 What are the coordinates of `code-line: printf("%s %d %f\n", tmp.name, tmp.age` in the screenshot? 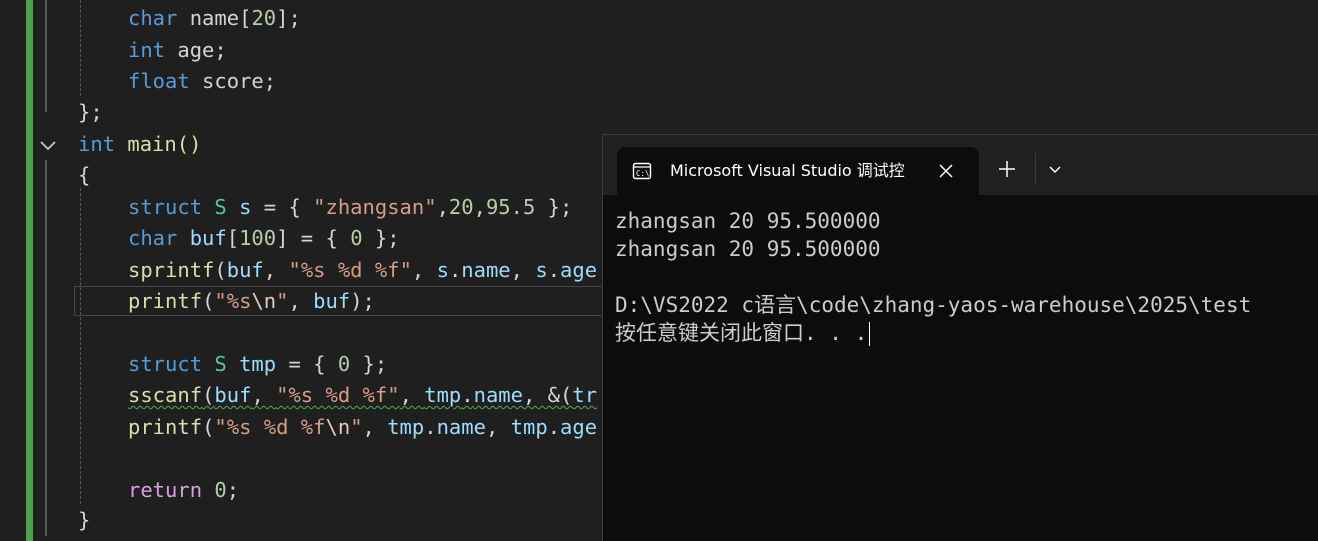 It's located at (362, 427).